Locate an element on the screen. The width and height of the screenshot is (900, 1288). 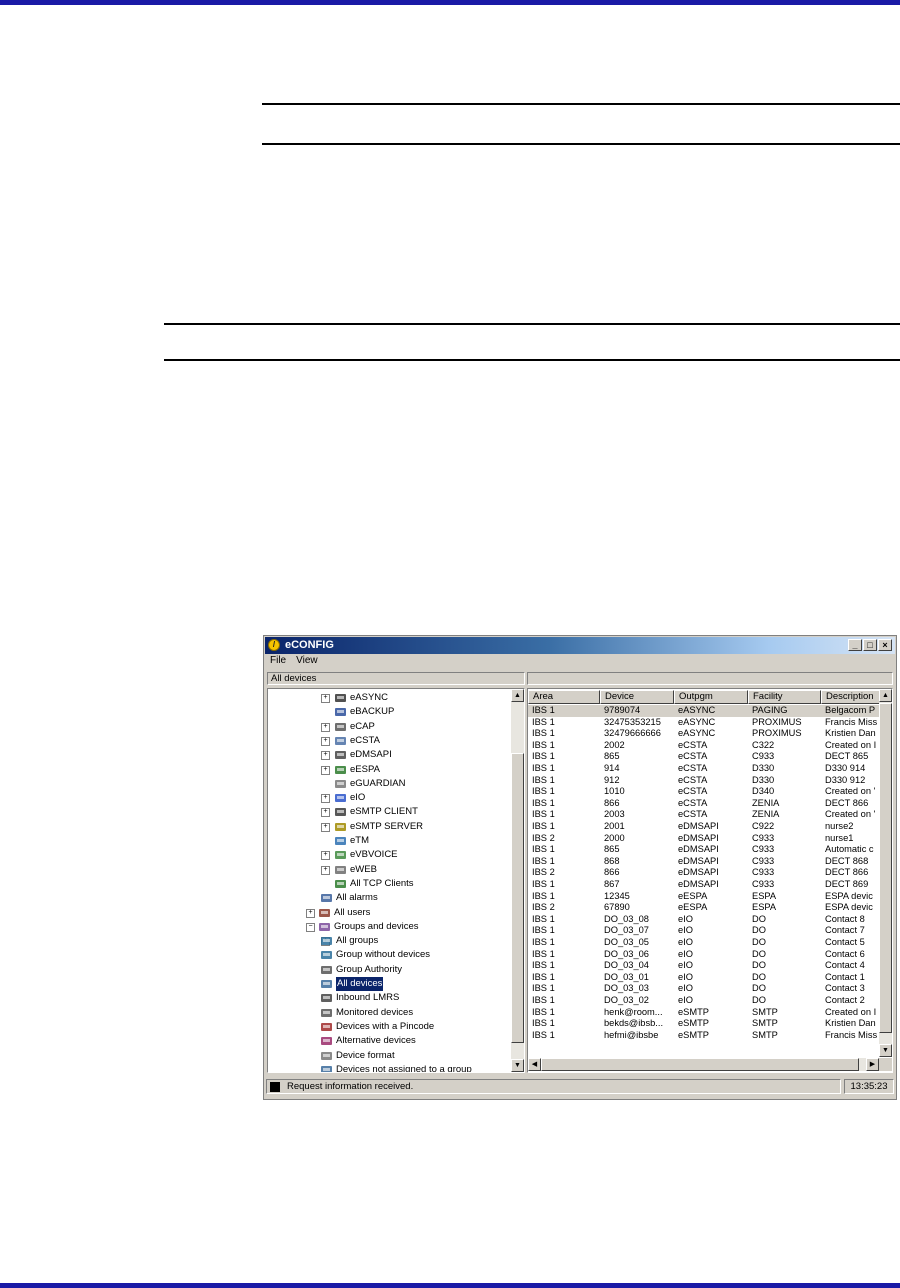
table-cell-outpgm: eASYNC is located at coordinates (697, 721).